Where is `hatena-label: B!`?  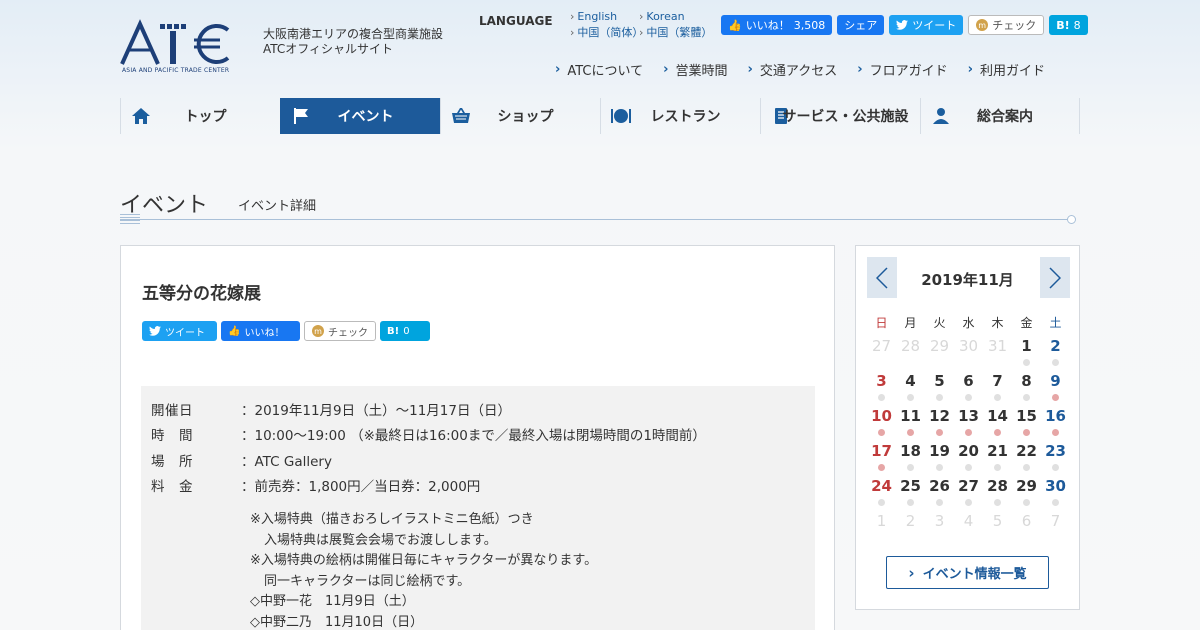 hatena-label: B! is located at coordinates (1063, 25).